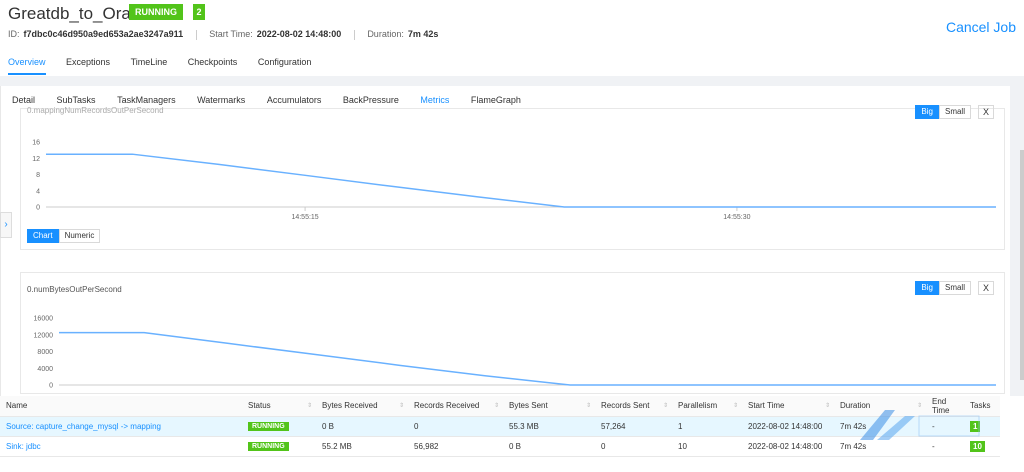  I want to click on job-id-value: f7dbc0c46d950a9ed653a2ae3247a911, so click(103, 34).